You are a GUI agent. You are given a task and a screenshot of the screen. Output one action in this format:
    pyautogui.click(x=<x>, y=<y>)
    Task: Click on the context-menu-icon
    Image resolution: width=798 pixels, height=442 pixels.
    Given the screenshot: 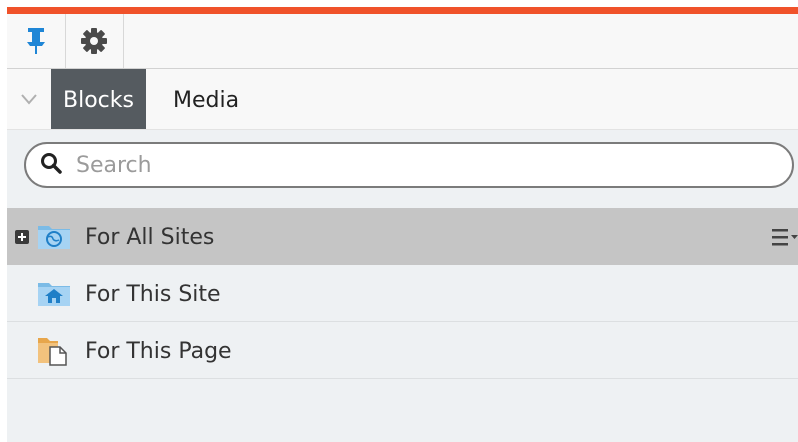 What is the action you would take?
    pyautogui.click(x=785, y=239)
    